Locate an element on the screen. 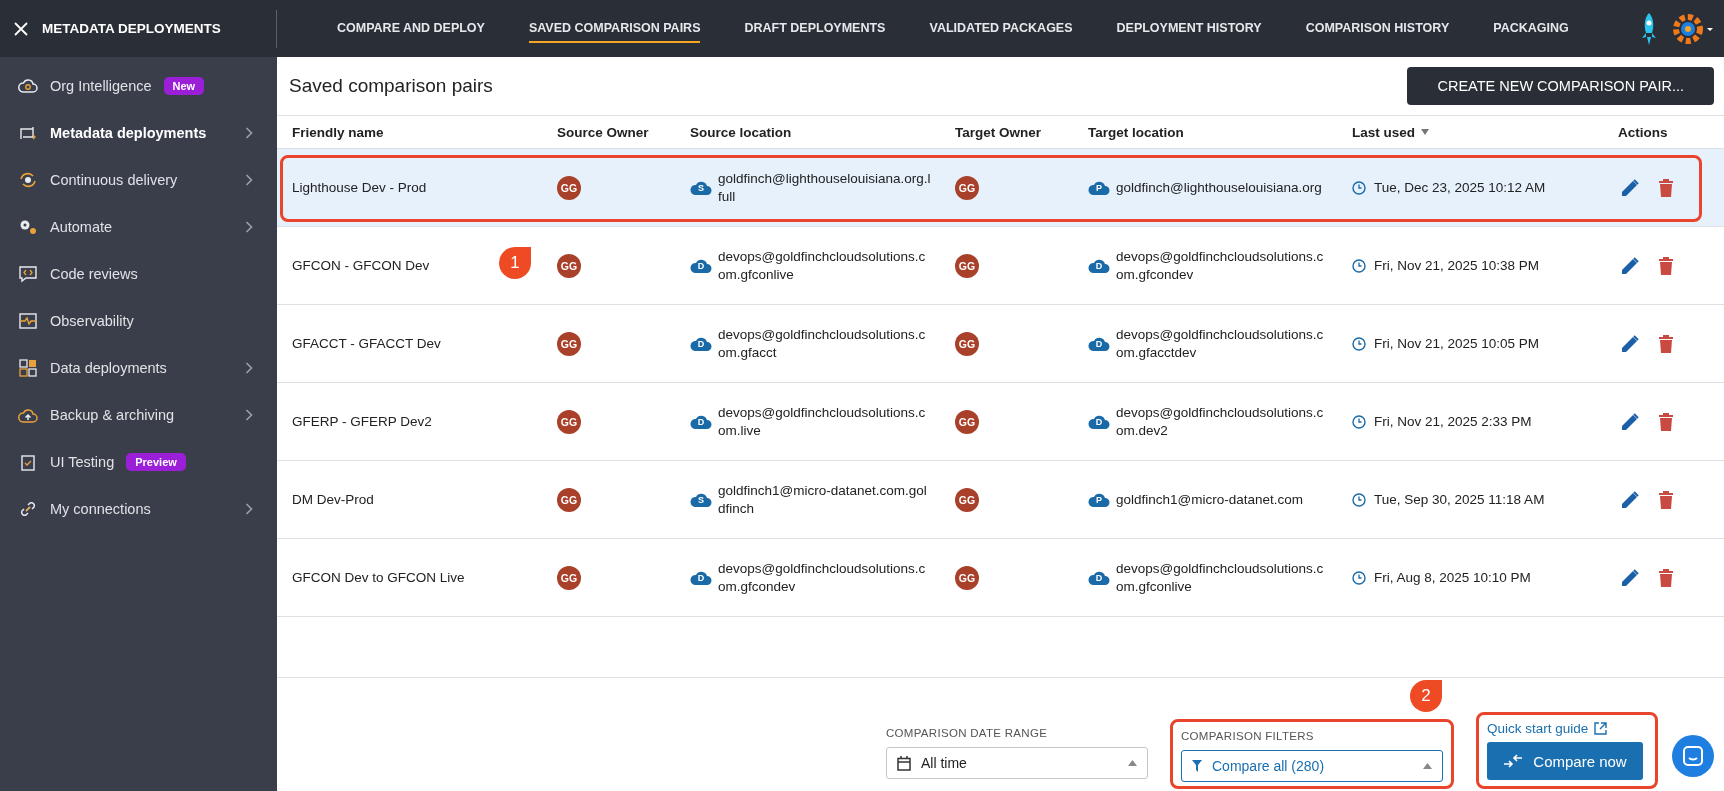 The width and height of the screenshot is (1724, 791). nav-tab: PACKAGING is located at coordinates (1531, 28).